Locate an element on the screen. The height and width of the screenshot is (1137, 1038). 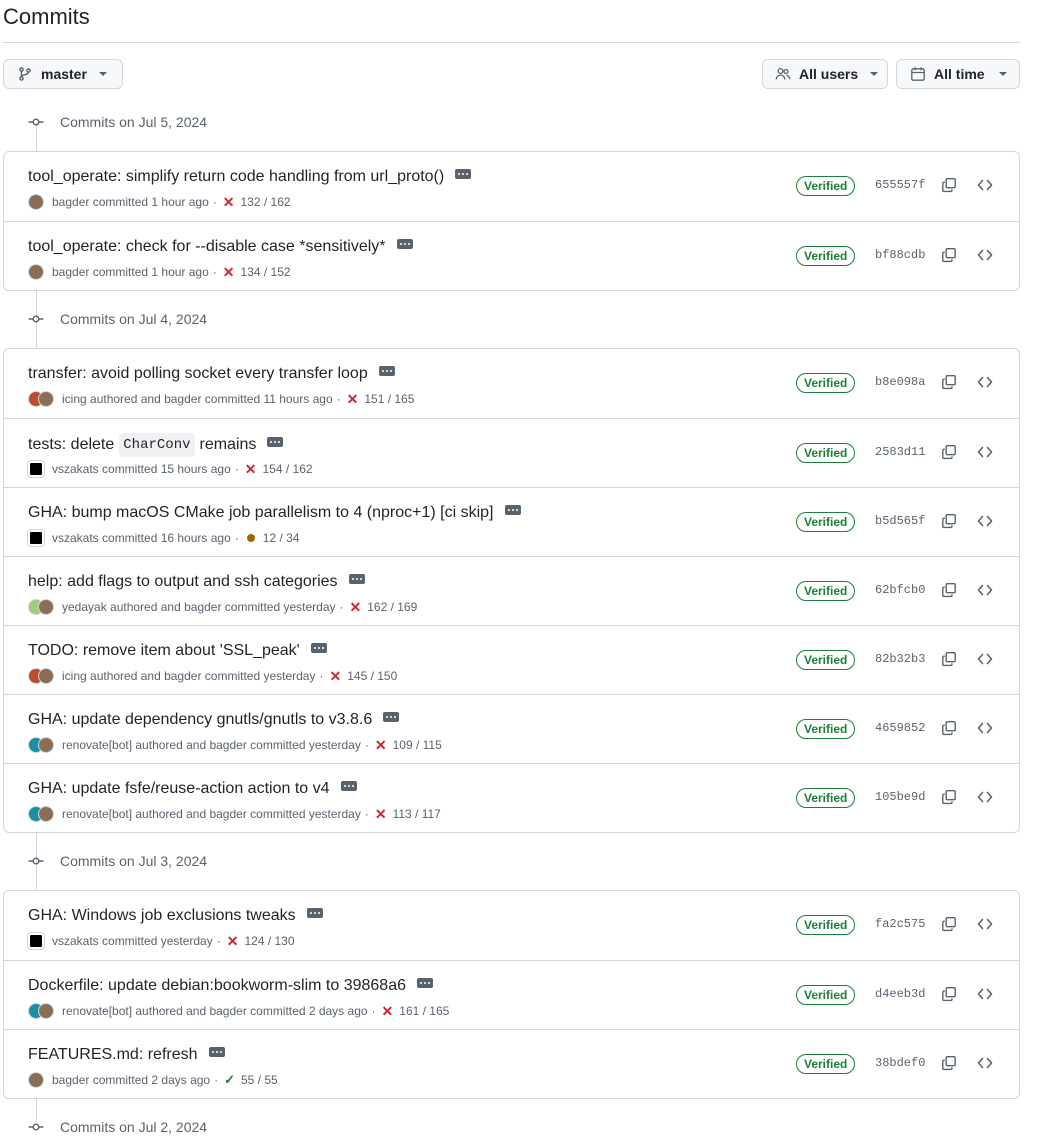
checks-count: 145 / 150 is located at coordinates (372, 676).